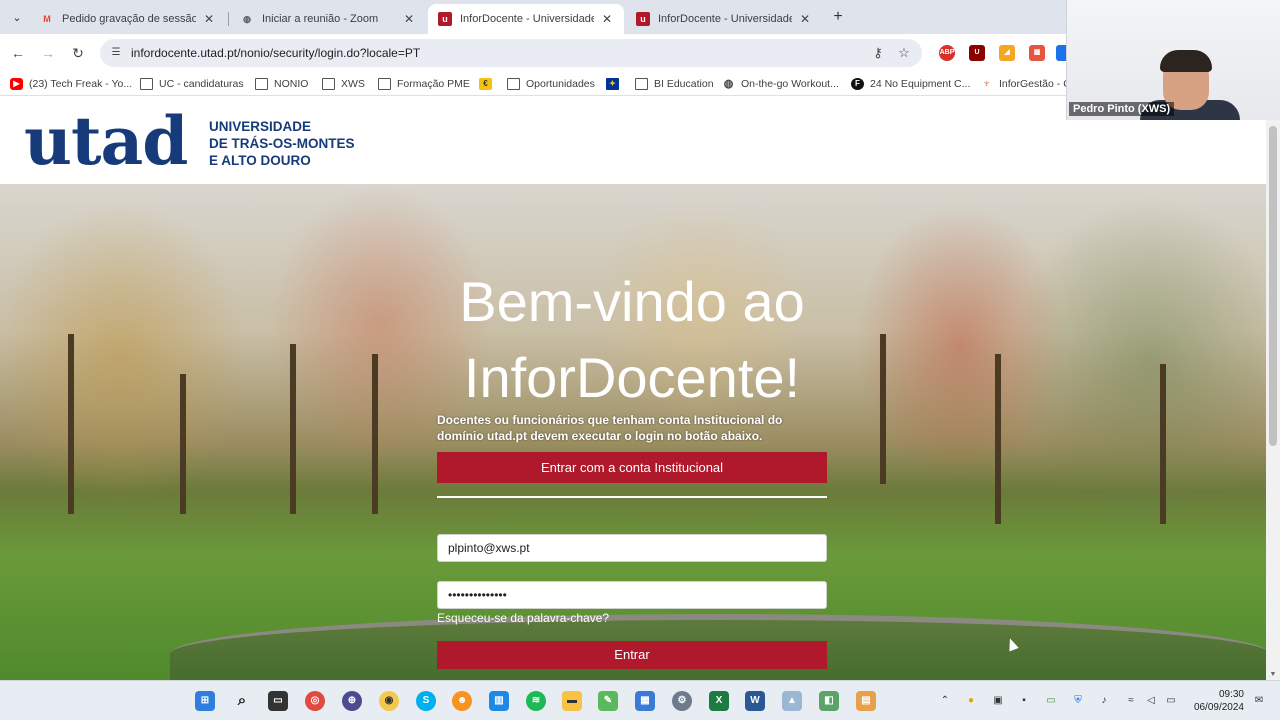 The height and width of the screenshot is (720, 1280). What do you see at coordinates (829, 701) in the screenshot?
I see `app-icon: ◧` at bounding box center [829, 701].